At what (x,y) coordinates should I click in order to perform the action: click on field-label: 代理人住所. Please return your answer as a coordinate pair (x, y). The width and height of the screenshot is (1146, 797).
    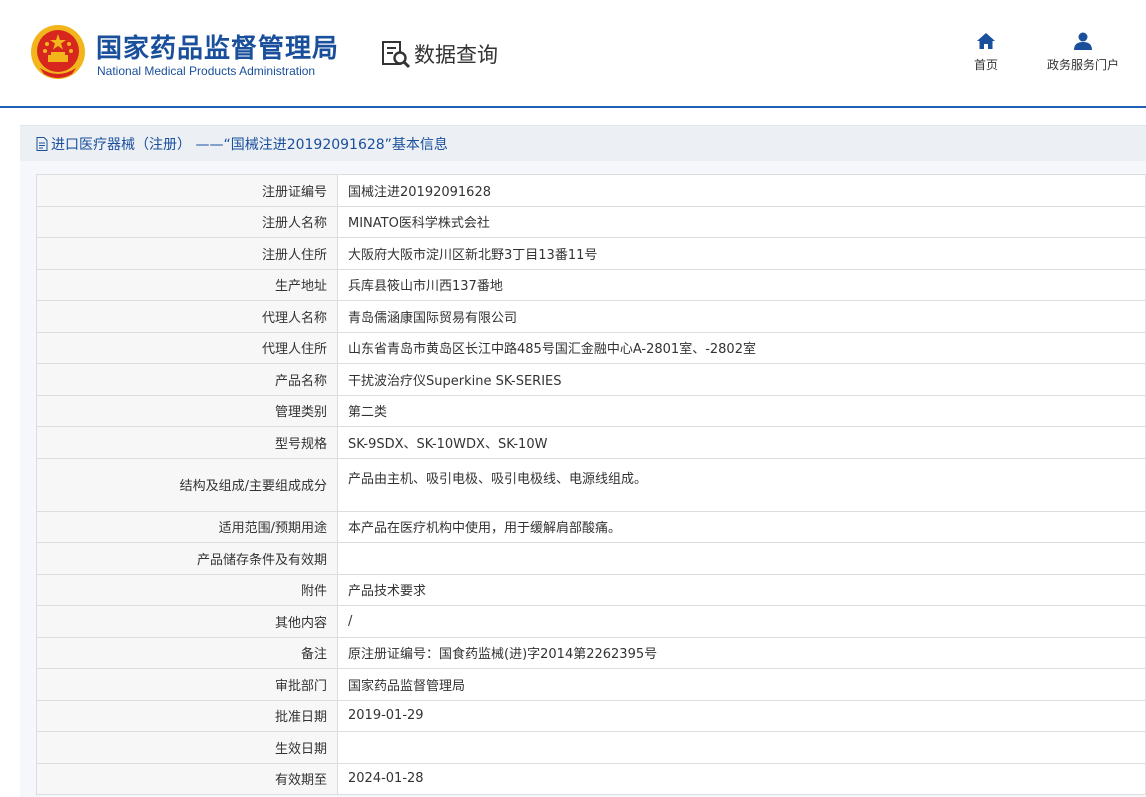
    Looking at the image, I should click on (187, 347).